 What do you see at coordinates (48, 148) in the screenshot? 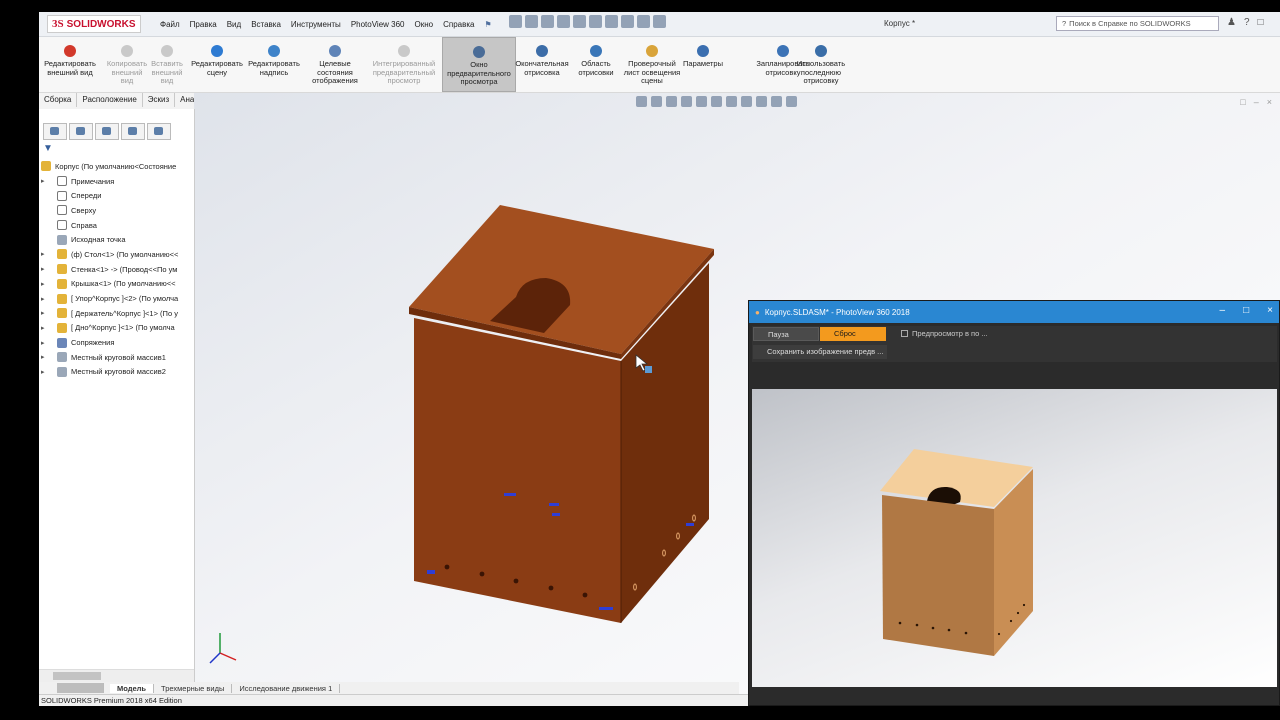
I see `filter-icon: ▼` at bounding box center [48, 148].